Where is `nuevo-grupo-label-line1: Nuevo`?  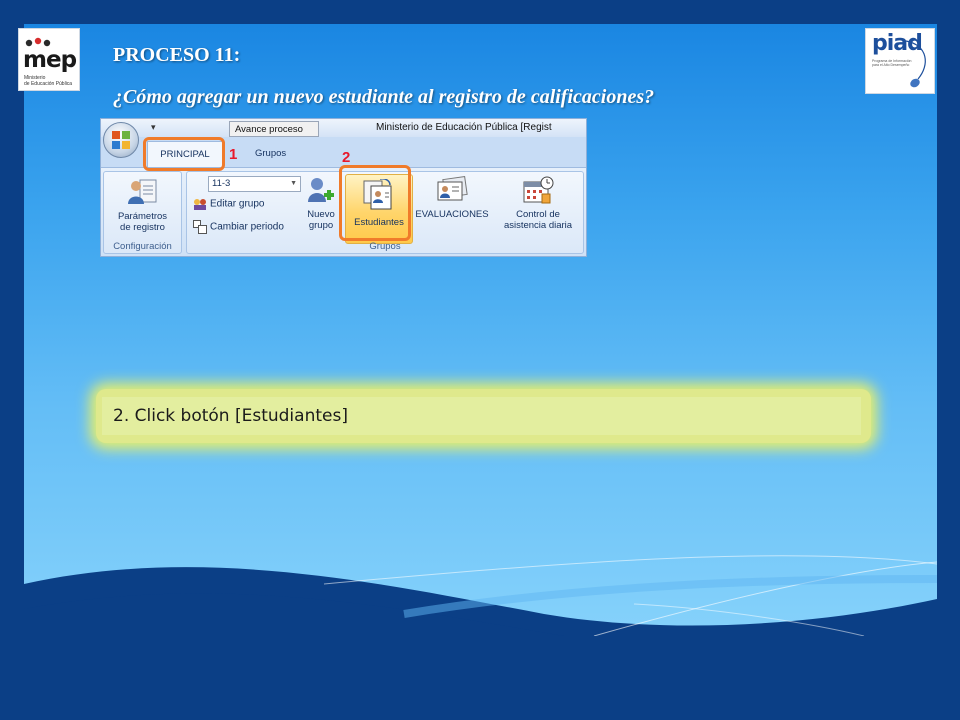
nuevo-grupo-label-line1: Nuevo is located at coordinates (321, 214).